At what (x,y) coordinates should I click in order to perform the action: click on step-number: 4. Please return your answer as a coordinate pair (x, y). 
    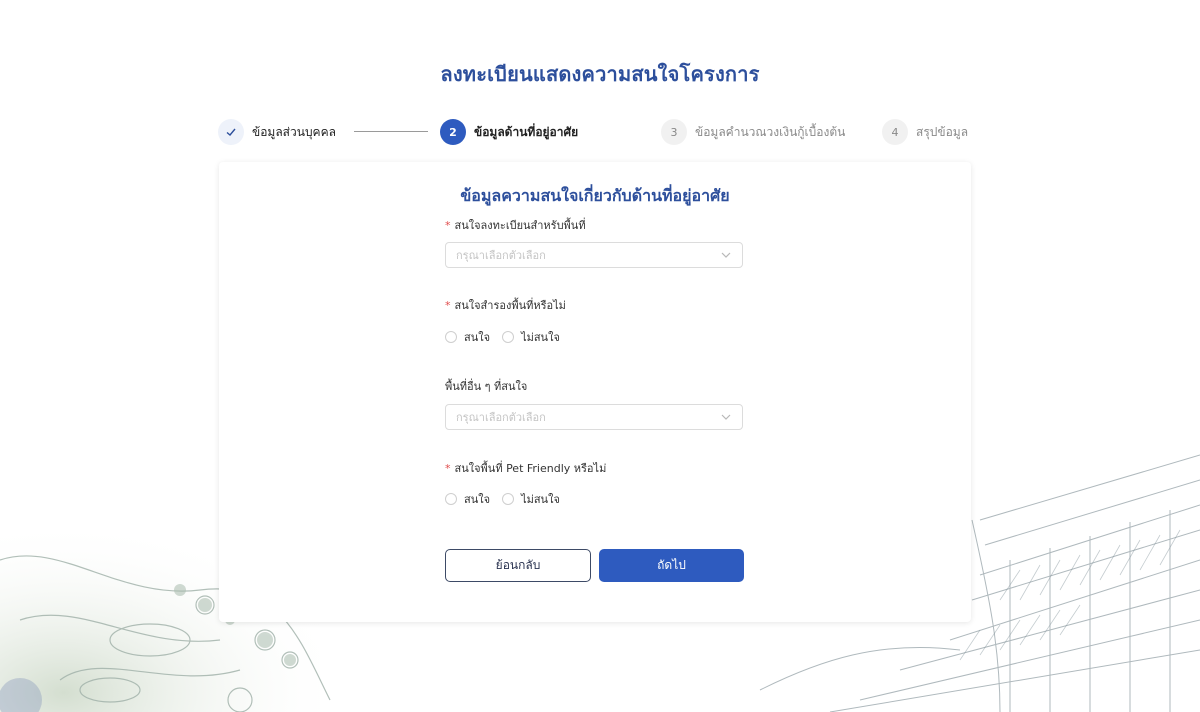
    Looking at the image, I should click on (895, 132).